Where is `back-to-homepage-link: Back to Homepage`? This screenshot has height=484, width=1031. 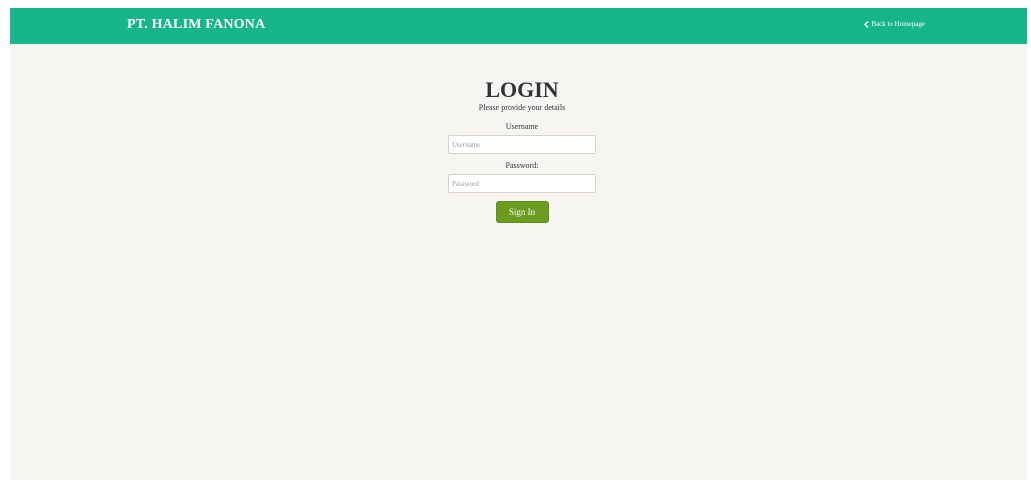 back-to-homepage-link: Back to Homepage is located at coordinates (894, 24).